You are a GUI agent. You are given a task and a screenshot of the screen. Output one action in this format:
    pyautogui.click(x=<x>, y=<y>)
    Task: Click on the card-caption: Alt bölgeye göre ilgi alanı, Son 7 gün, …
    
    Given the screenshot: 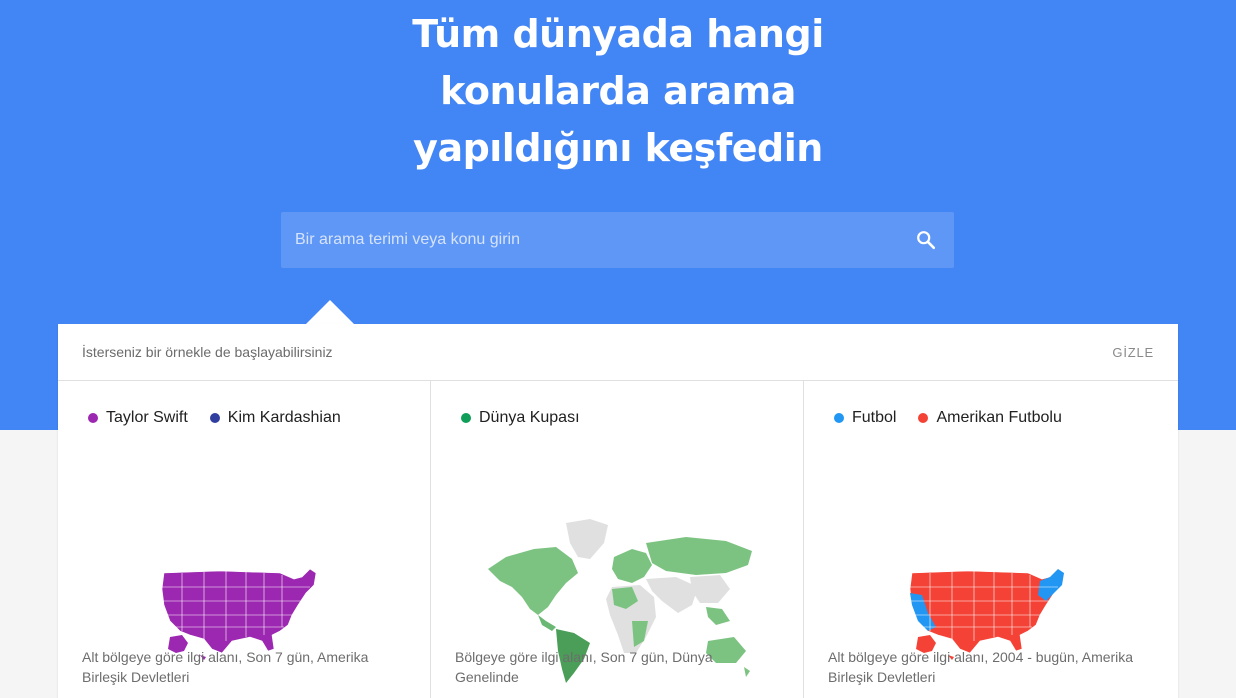 What is the action you would take?
    pyautogui.click(x=225, y=667)
    